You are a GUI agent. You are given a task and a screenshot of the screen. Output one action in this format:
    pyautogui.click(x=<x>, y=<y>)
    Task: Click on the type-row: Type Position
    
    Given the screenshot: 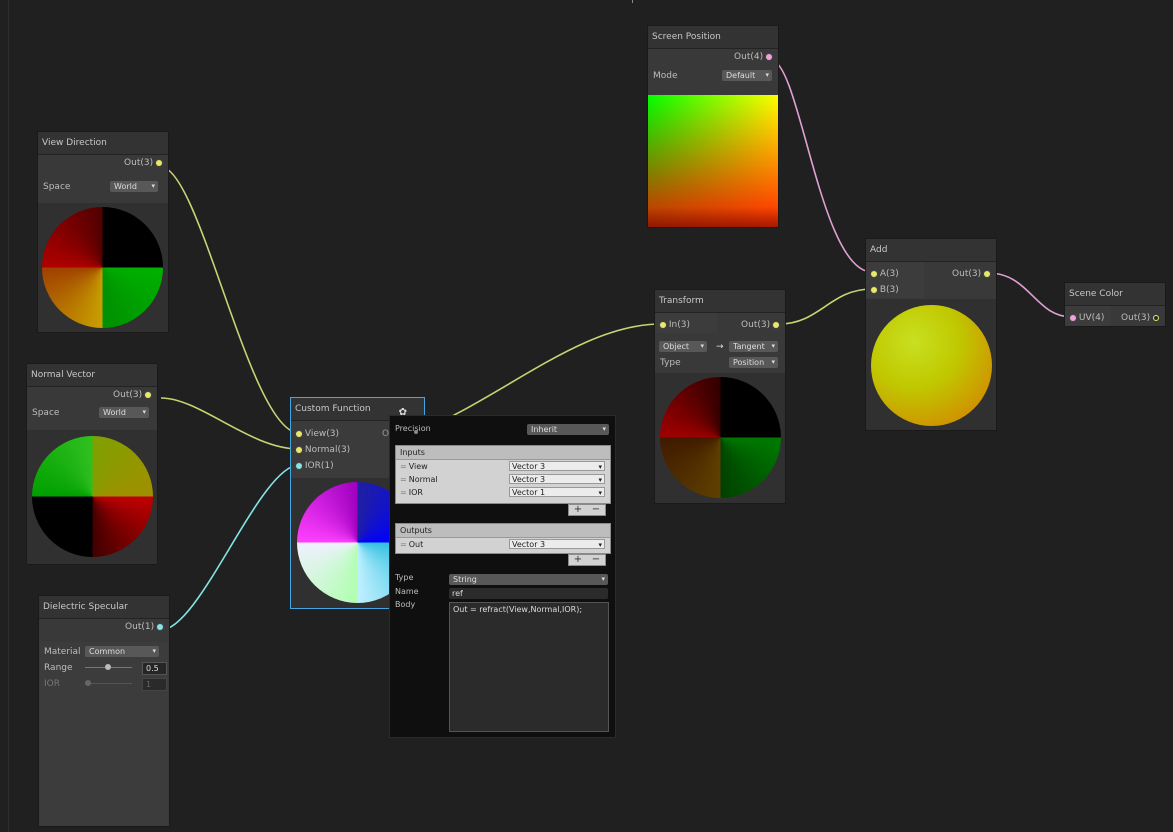 What is the action you would take?
    pyautogui.click(x=720, y=363)
    